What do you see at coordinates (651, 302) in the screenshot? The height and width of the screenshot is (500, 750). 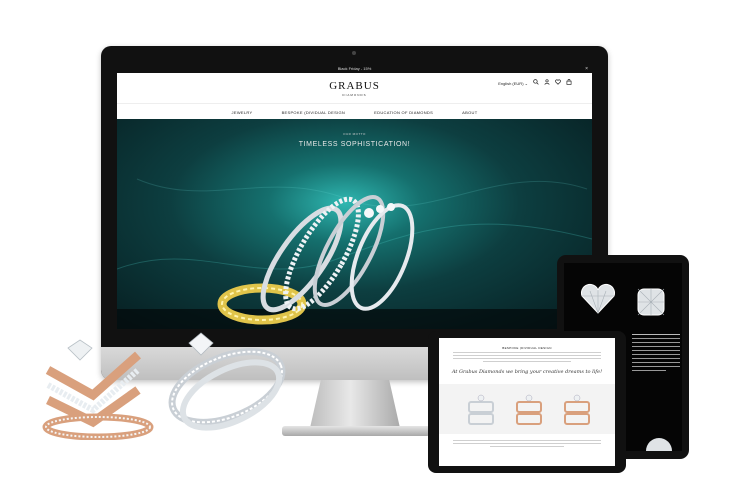 I see `cushion-diamond-image` at bounding box center [651, 302].